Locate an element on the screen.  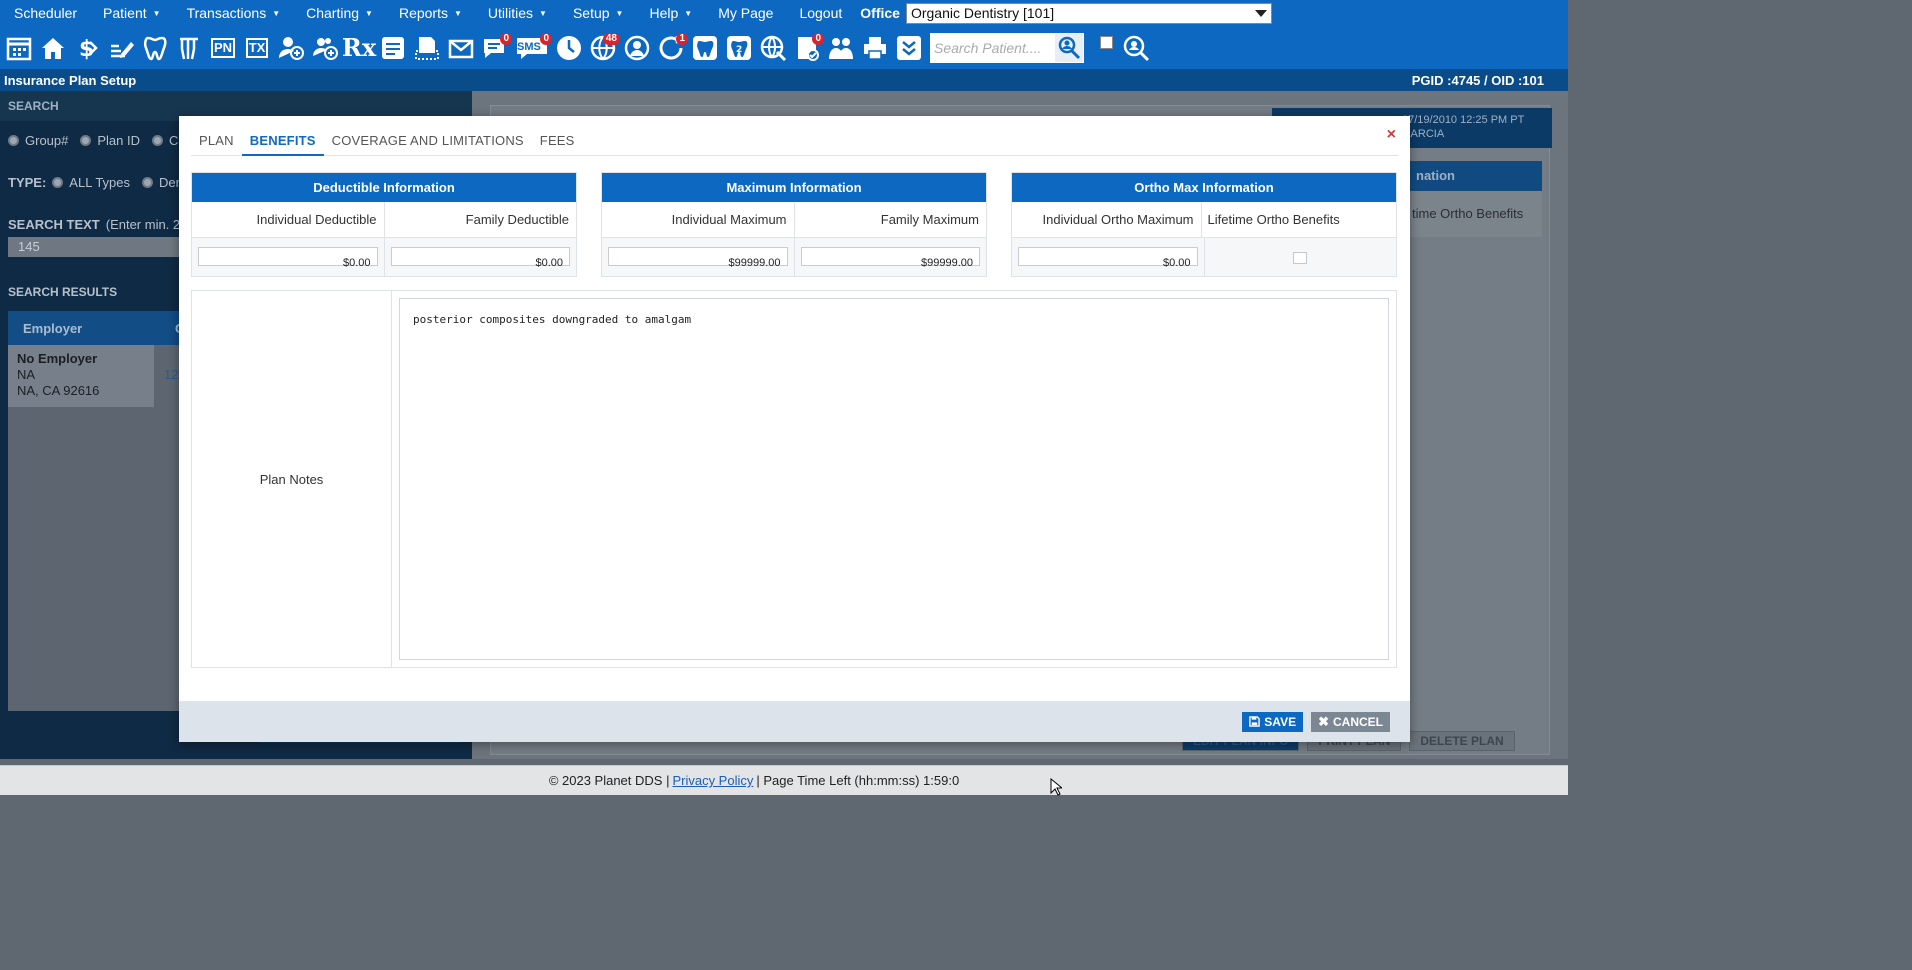
menu-label: Setup is located at coordinates (591, 13).